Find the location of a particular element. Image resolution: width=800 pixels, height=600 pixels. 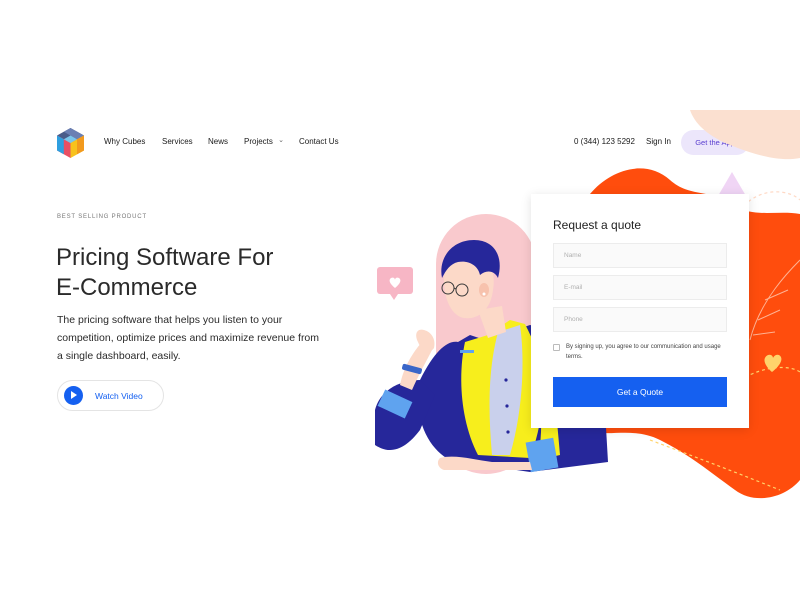

watch-video-label: Watch Video is located at coordinates (119, 395).